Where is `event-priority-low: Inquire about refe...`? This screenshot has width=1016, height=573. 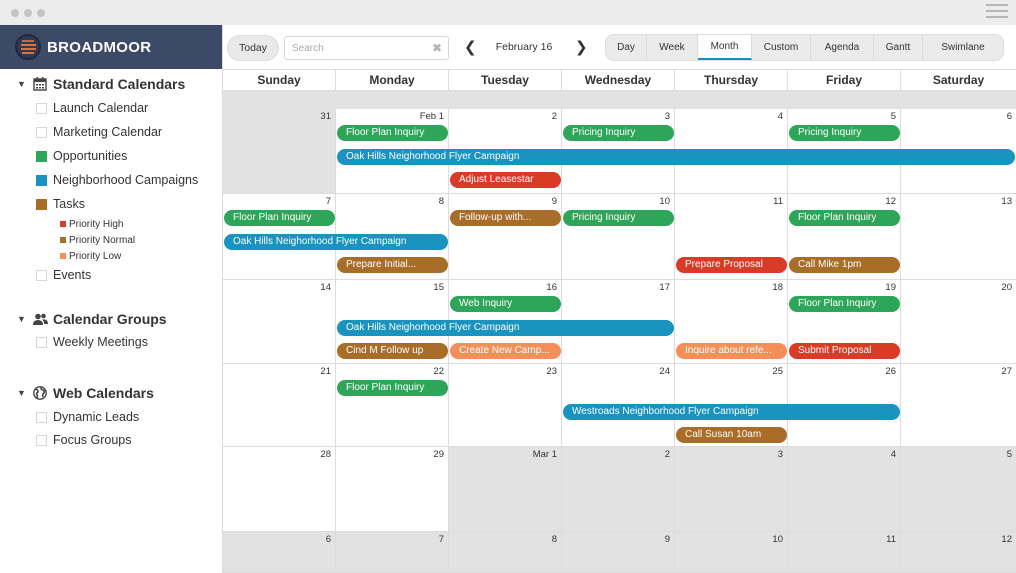
event-priority-low: Inquire about refe... is located at coordinates (731, 351).